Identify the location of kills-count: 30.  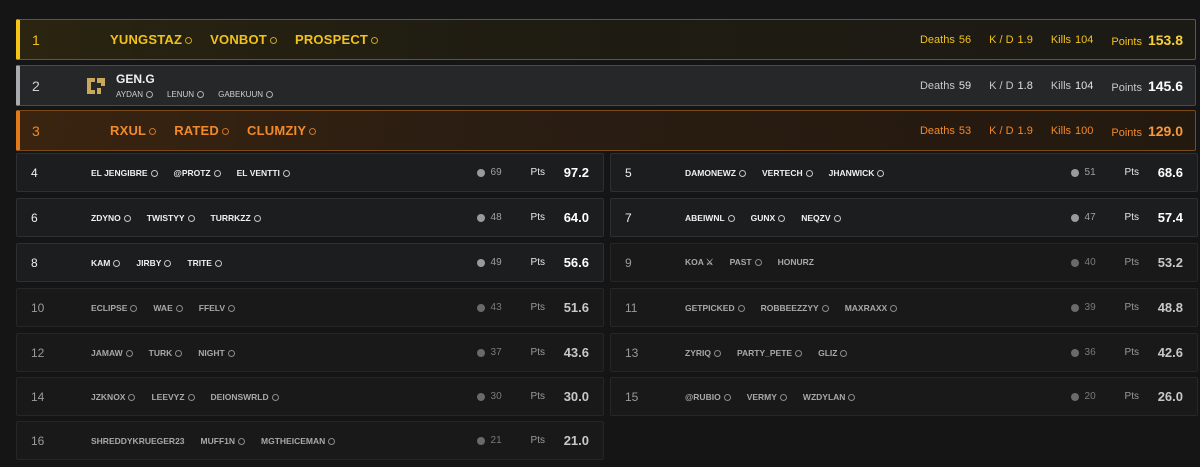
(496, 396).